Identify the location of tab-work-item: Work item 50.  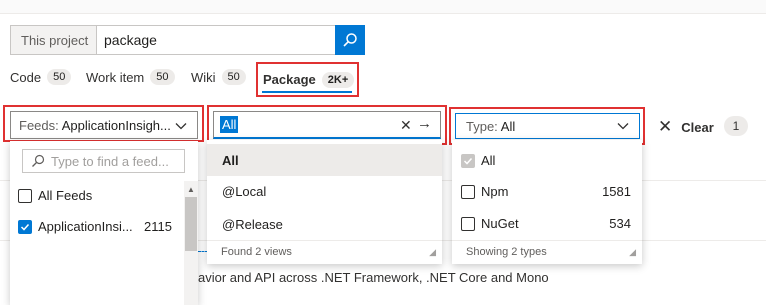
(130, 77).